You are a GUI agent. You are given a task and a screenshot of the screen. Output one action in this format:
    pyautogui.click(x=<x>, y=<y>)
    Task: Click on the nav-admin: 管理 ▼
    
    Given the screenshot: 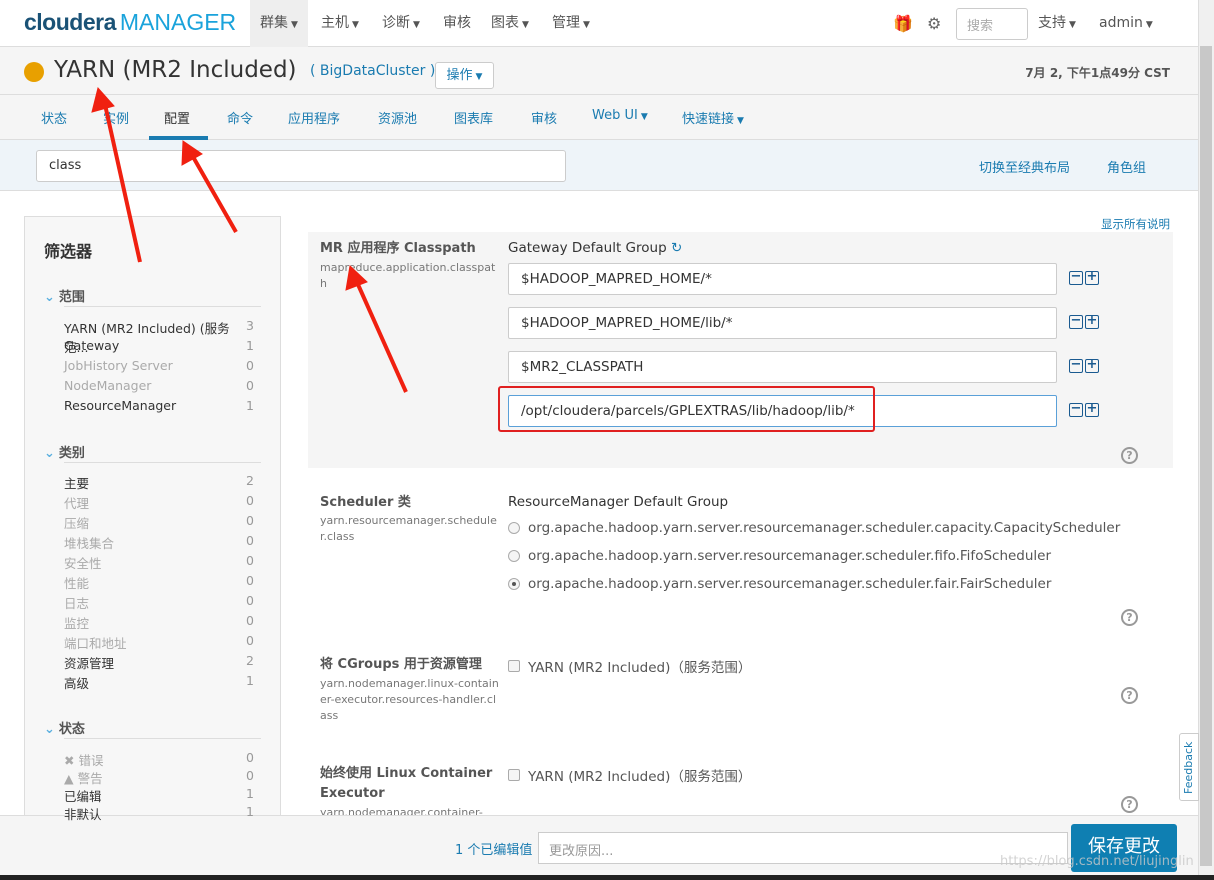 What is the action you would take?
    pyautogui.click(x=571, y=23)
    